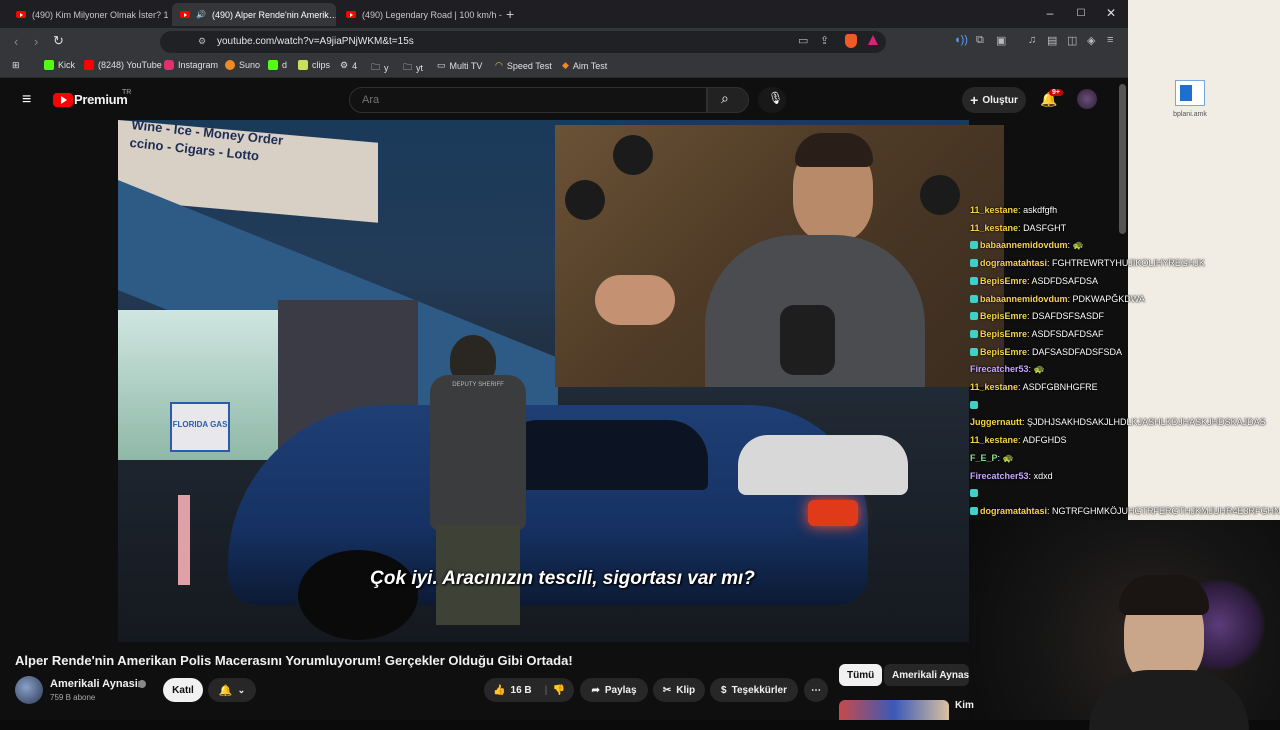  I want to click on streamer-facecam-overlay, so click(779, 256).